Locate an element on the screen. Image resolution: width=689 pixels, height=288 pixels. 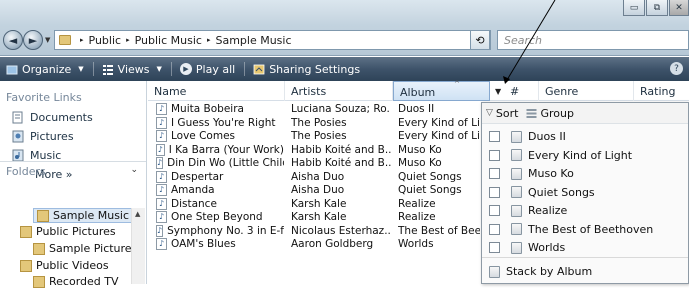
column-label: # is located at coordinates (515, 91).